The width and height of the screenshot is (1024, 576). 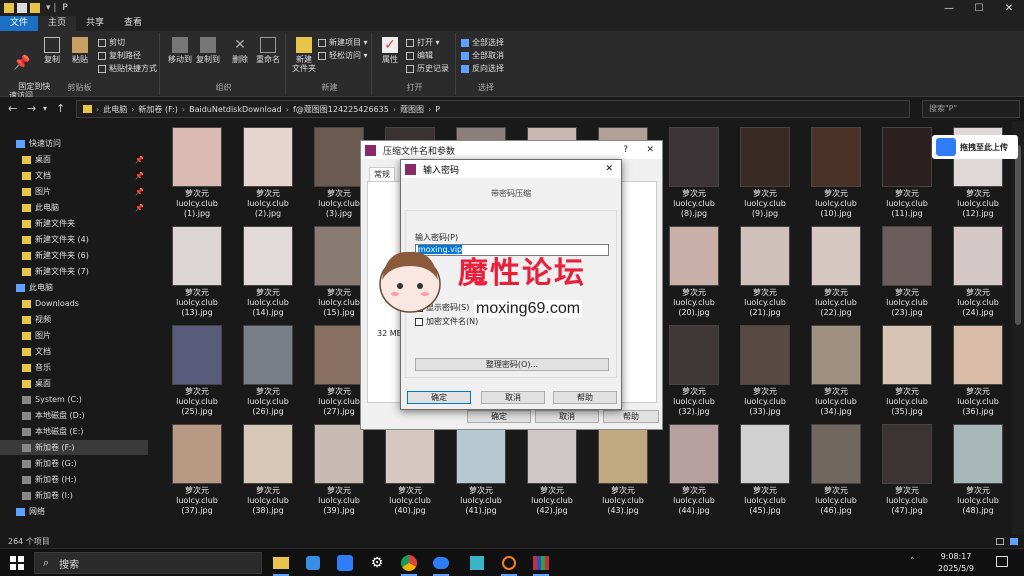 I want to click on invert-selection-button: 反向选择, so click(x=482, y=68).